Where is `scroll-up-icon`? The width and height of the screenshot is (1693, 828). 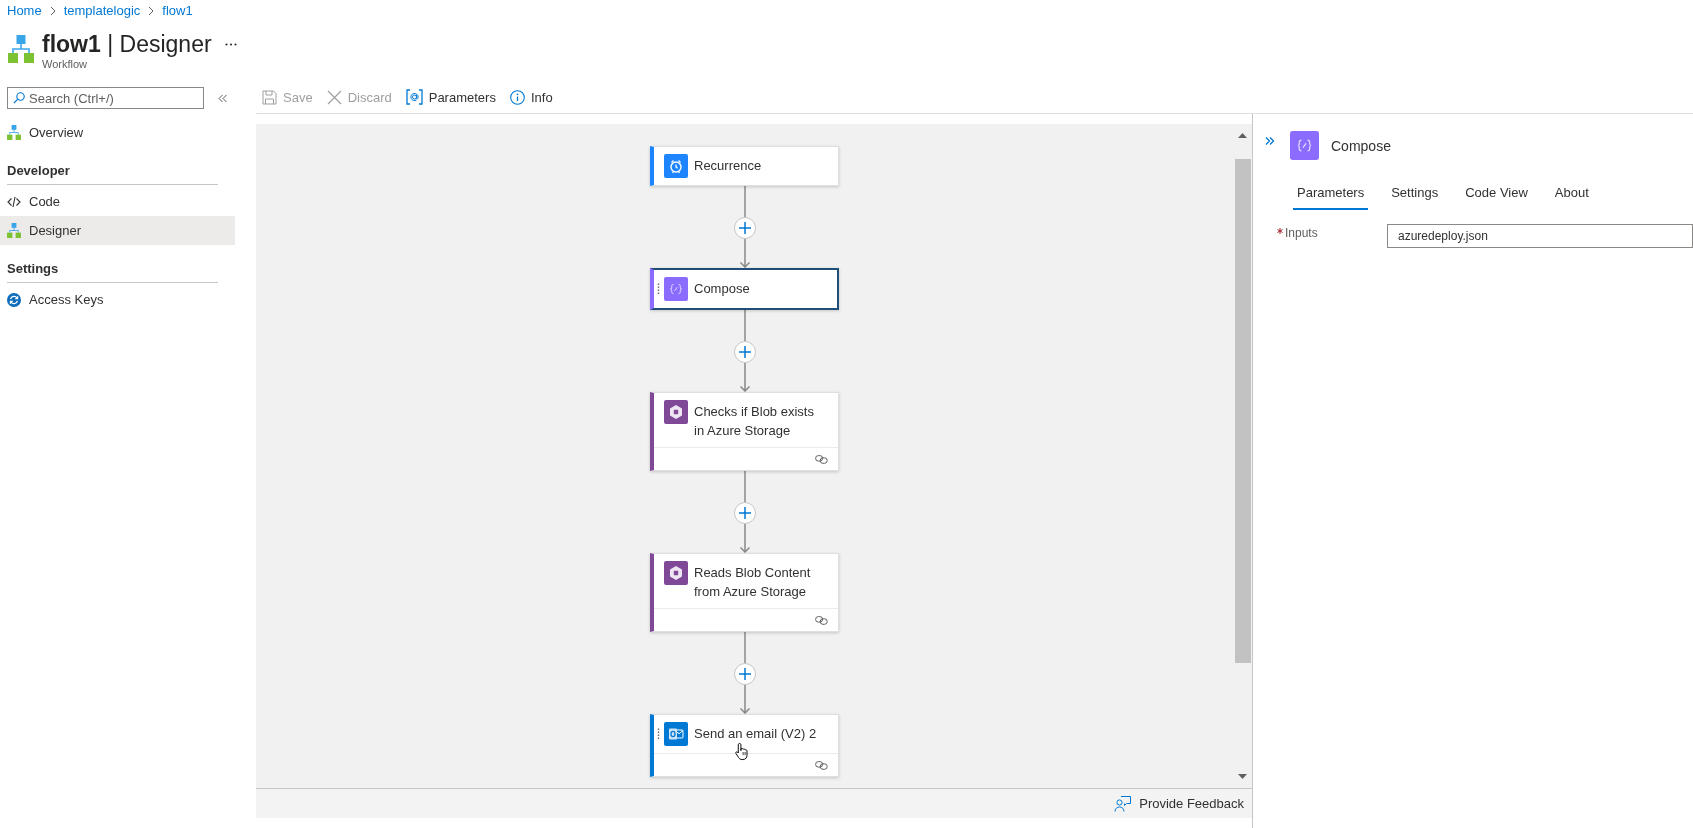 scroll-up-icon is located at coordinates (1242, 135).